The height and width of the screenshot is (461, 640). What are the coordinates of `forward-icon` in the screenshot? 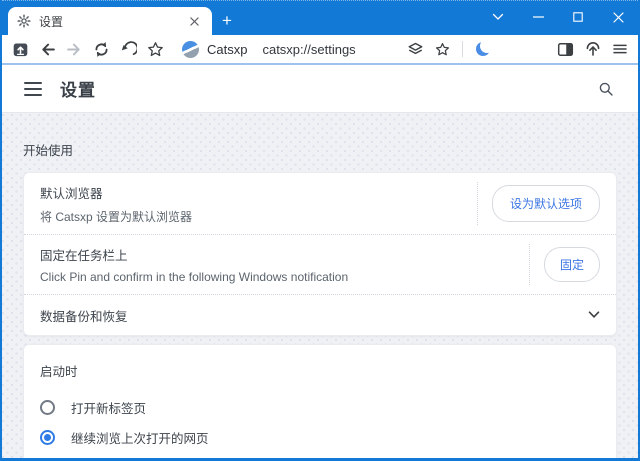 It's located at (73, 49).